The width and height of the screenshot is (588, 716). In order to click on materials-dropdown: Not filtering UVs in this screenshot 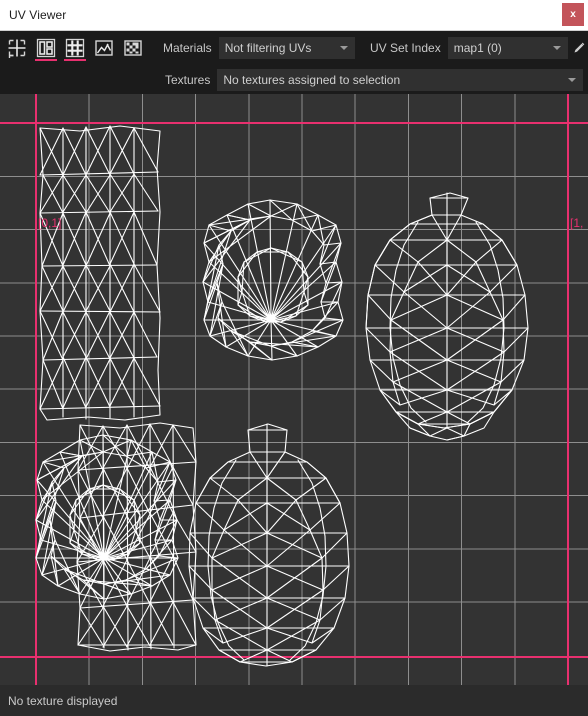, I will do `click(286, 48)`.